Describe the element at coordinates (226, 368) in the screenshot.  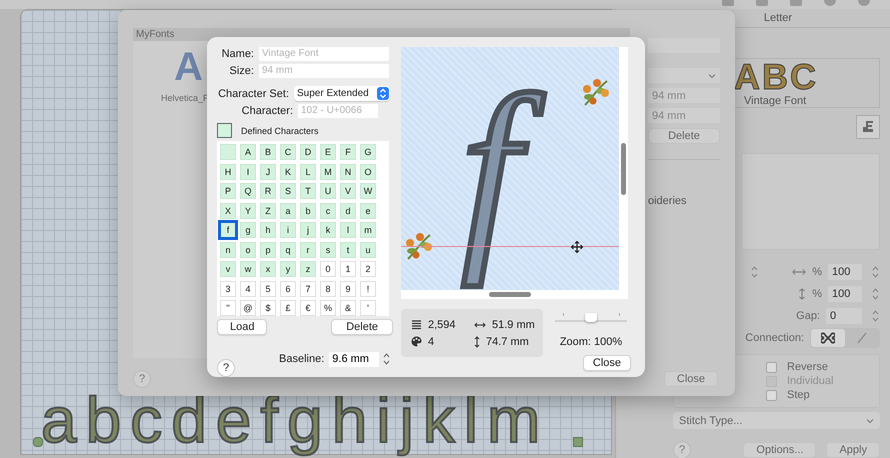
I see `help-button: ?` at that location.